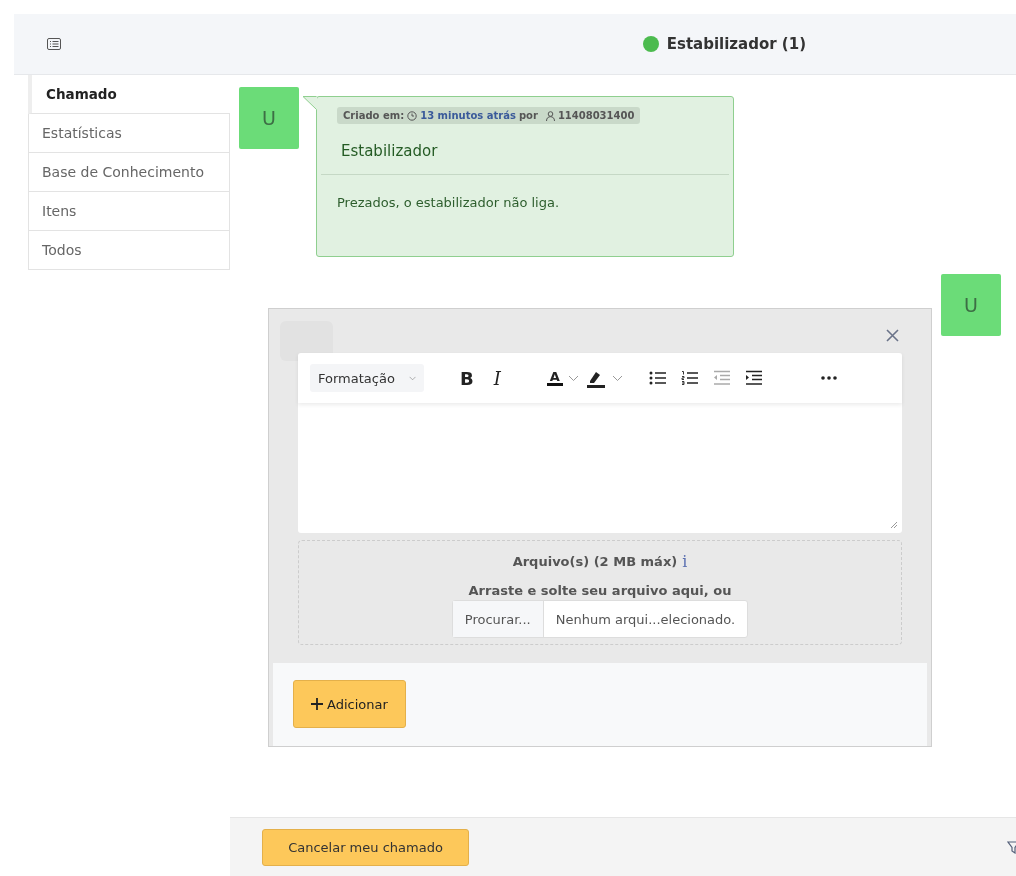  Describe the element at coordinates (317, 704) in the screenshot. I see `plus-icon` at that location.